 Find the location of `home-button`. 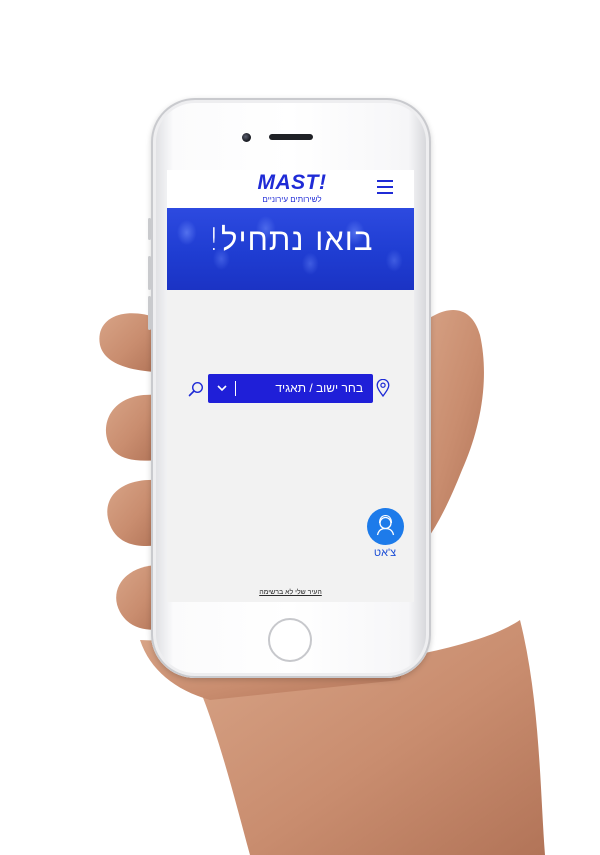

home-button is located at coordinates (290, 640).